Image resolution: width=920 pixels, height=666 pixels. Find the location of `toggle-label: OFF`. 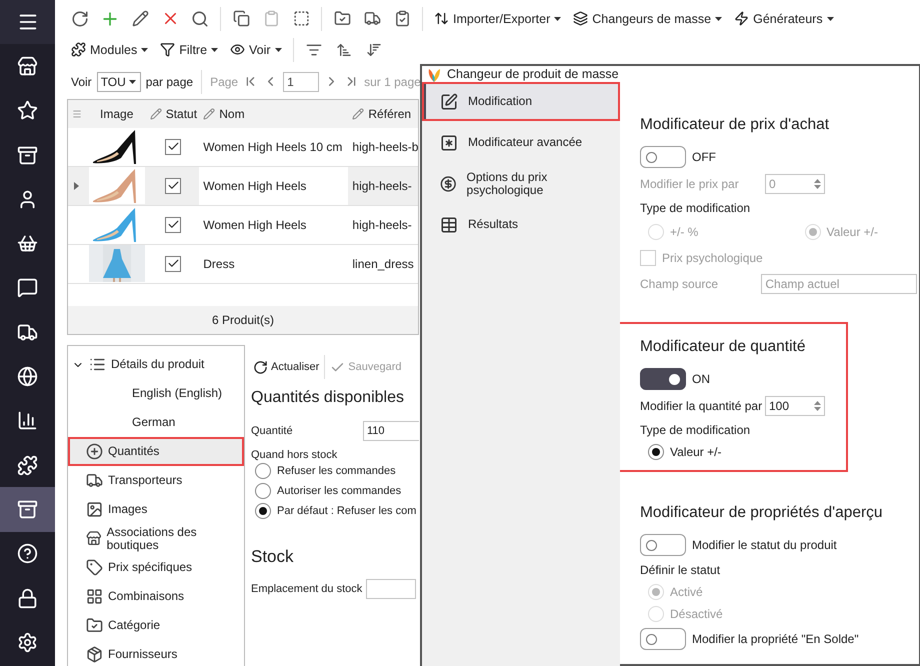

toggle-label: OFF is located at coordinates (704, 157).